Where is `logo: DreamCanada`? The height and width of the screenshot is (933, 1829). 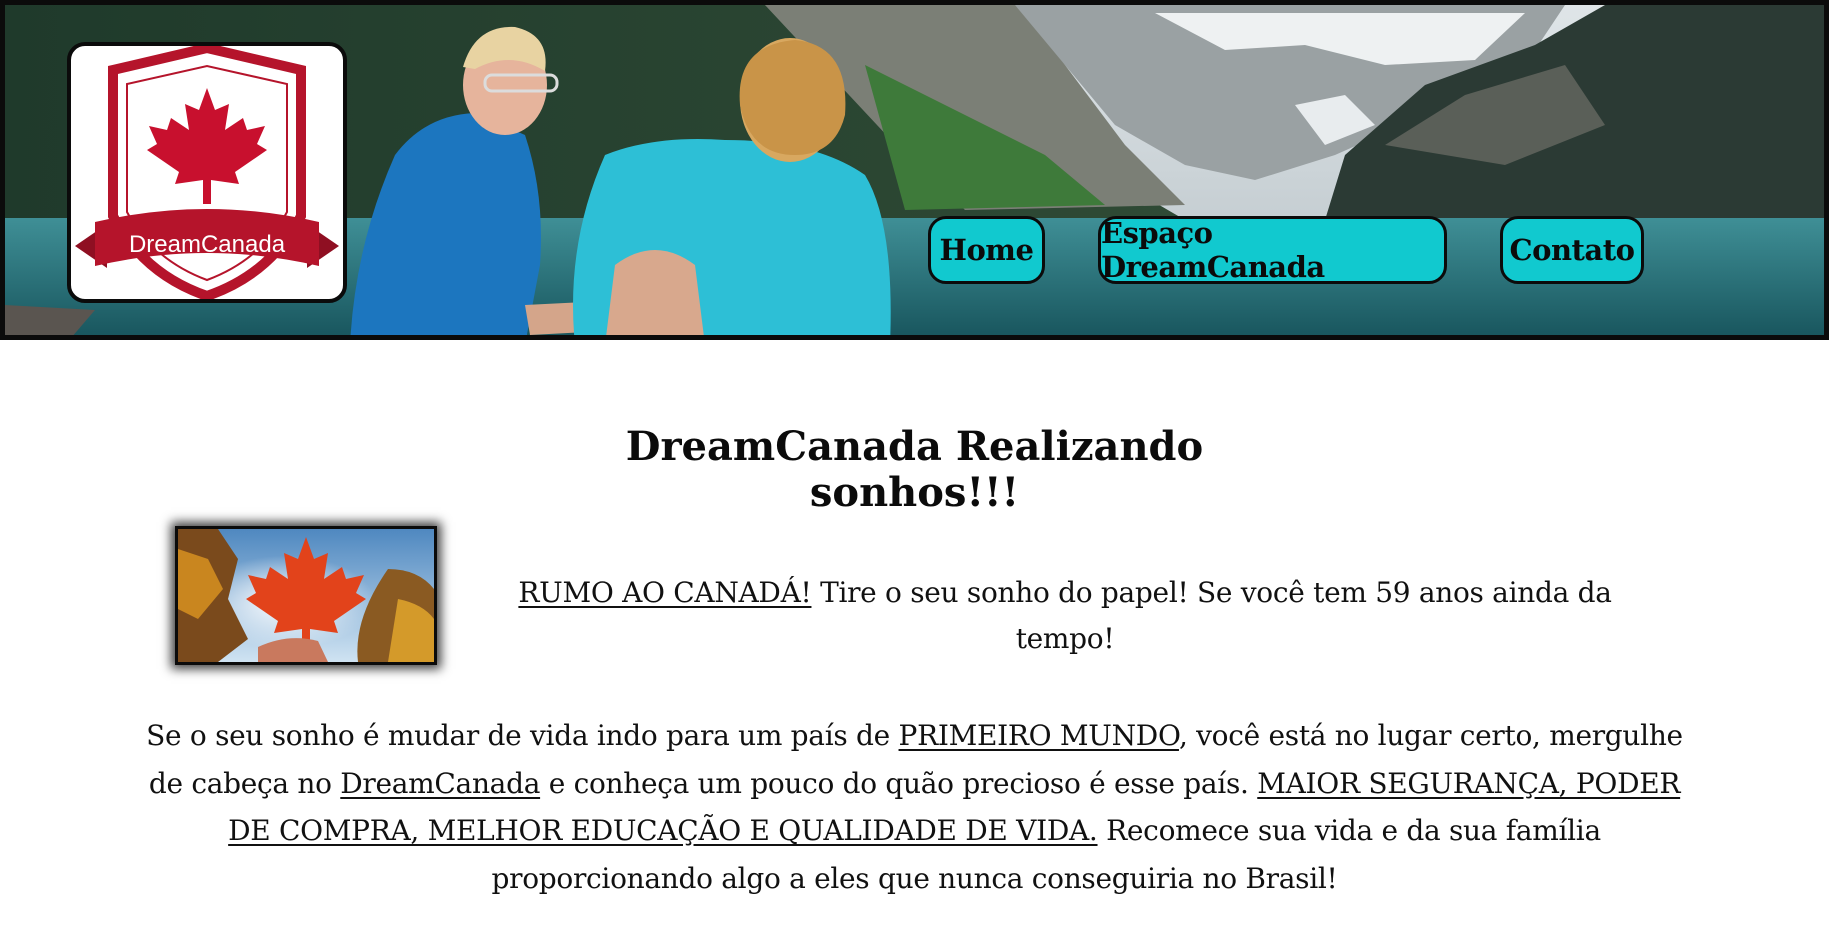
logo: DreamCanada is located at coordinates (207, 172).